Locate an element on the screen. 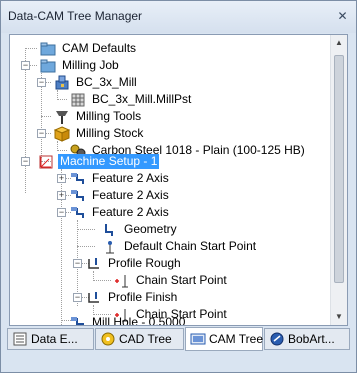 This screenshot has width=357, height=373. tree-item: Mill Hole - 0.5000 is located at coordinates (170, 319).